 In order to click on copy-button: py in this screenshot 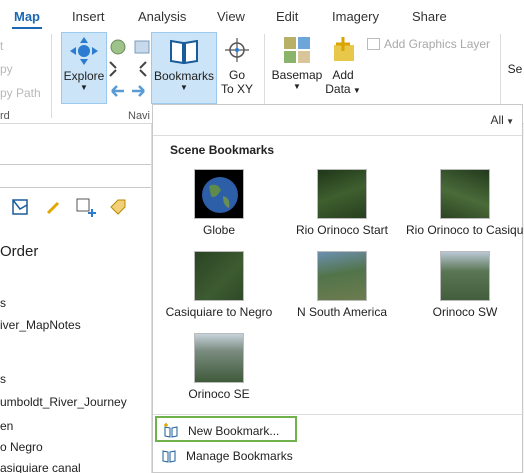, I will do `click(6, 69)`.